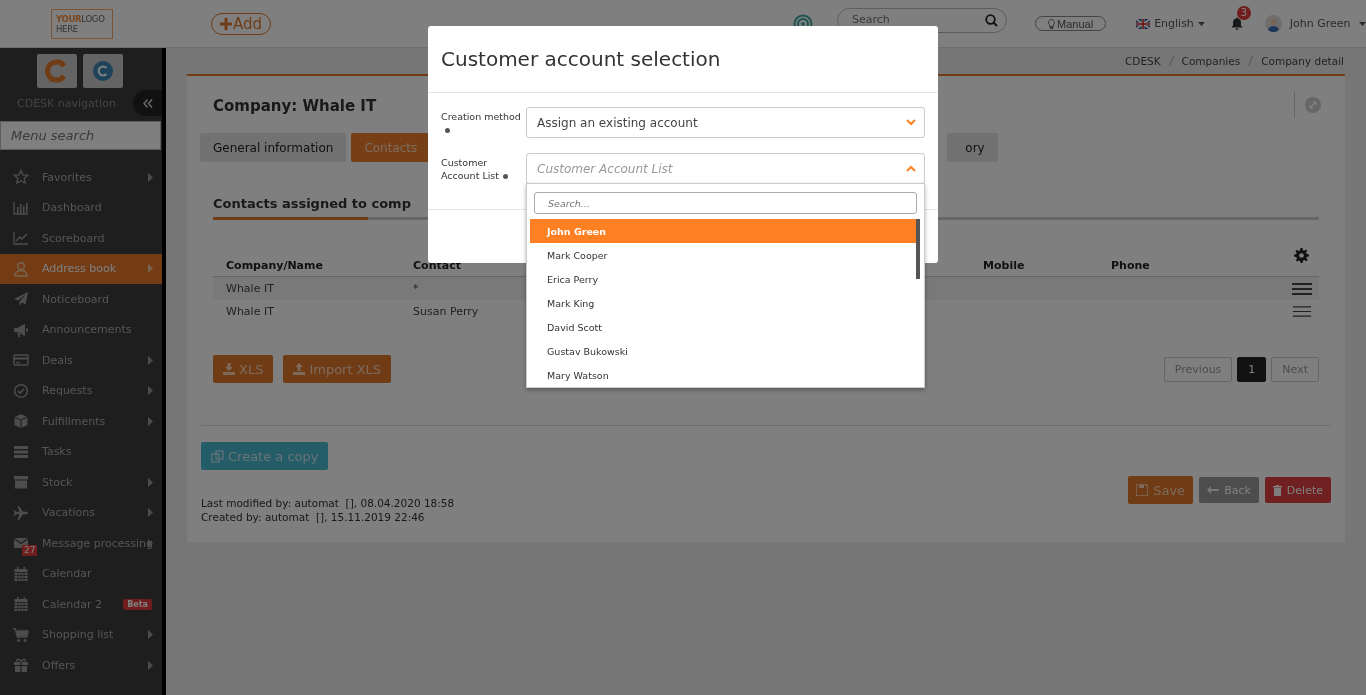  What do you see at coordinates (21, 238) in the screenshot?
I see `line-chart-icon` at bounding box center [21, 238].